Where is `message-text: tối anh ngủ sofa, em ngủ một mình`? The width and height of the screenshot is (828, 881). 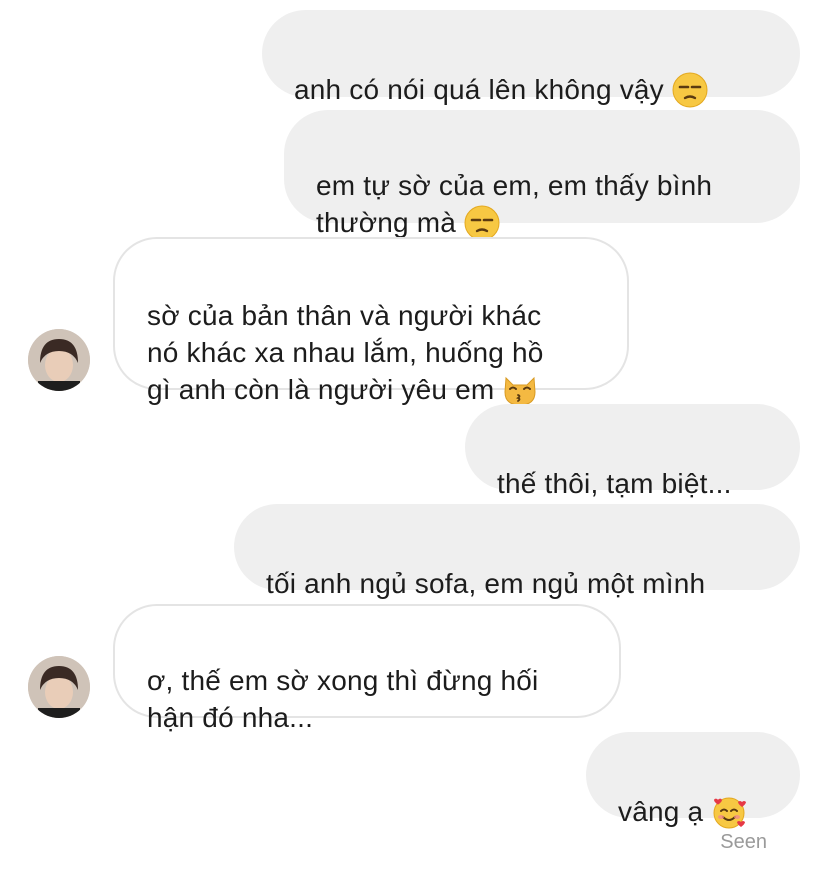
message-text: tối anh ngủ sofa, em ngủ một mình is located at coordinates (486, 583).